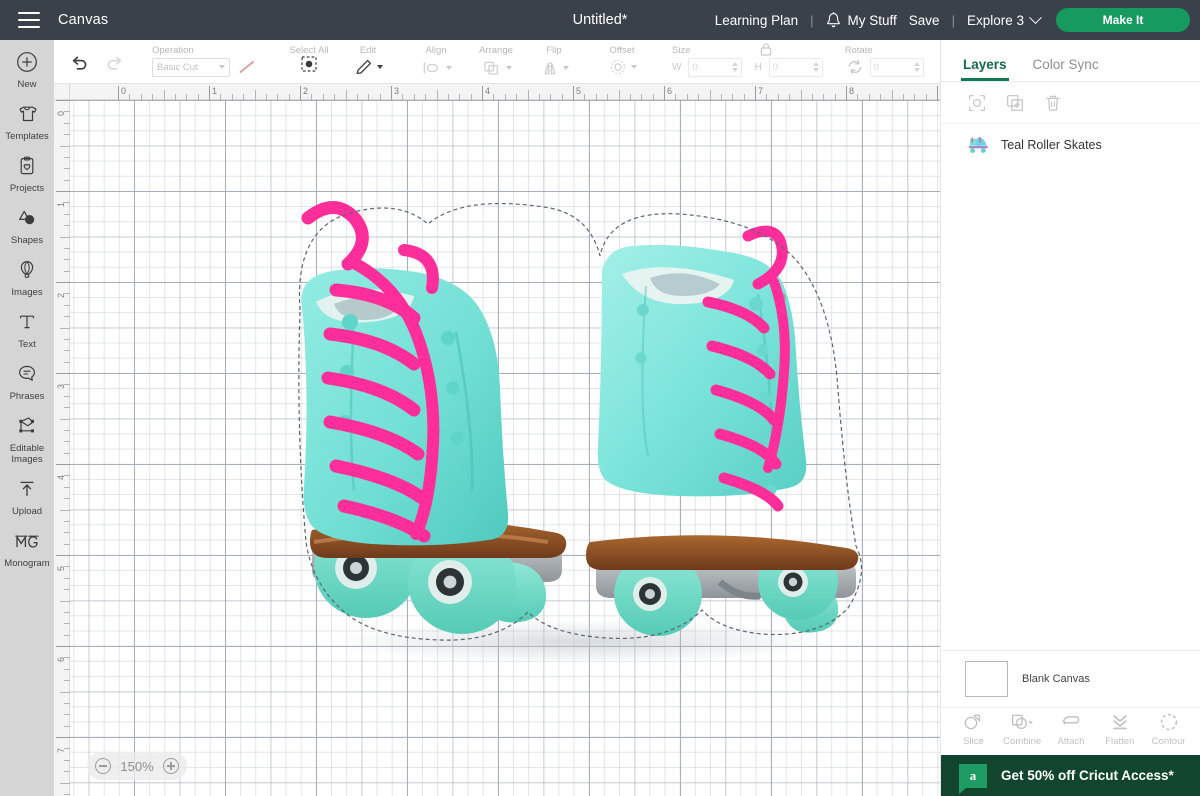 Image resolution: width=1200 pixels, height=796 pixels. I want to click on sidebar-label-editable-images: Editable Images, so click(27, 454).